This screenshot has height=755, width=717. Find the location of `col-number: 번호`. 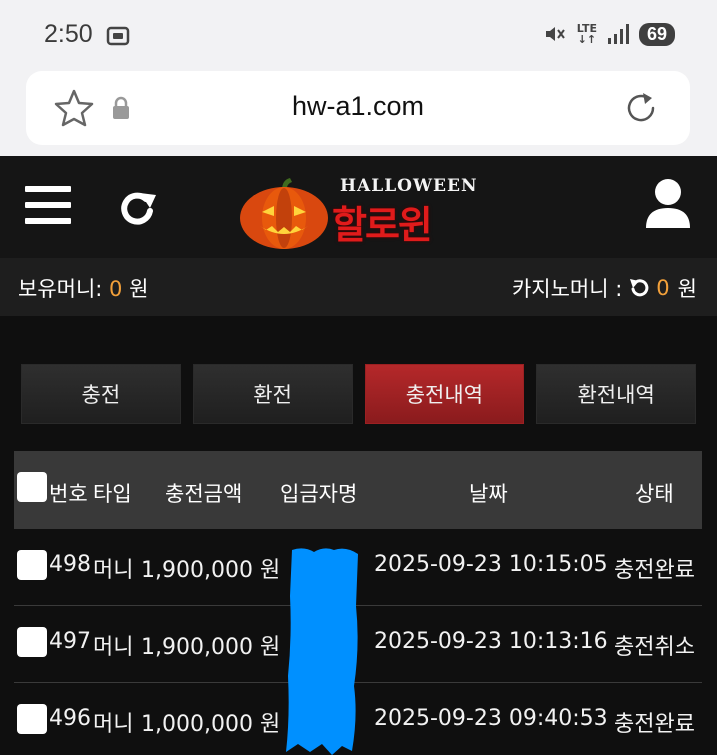

col-number: 번호 is located at coordinates (68, 494).